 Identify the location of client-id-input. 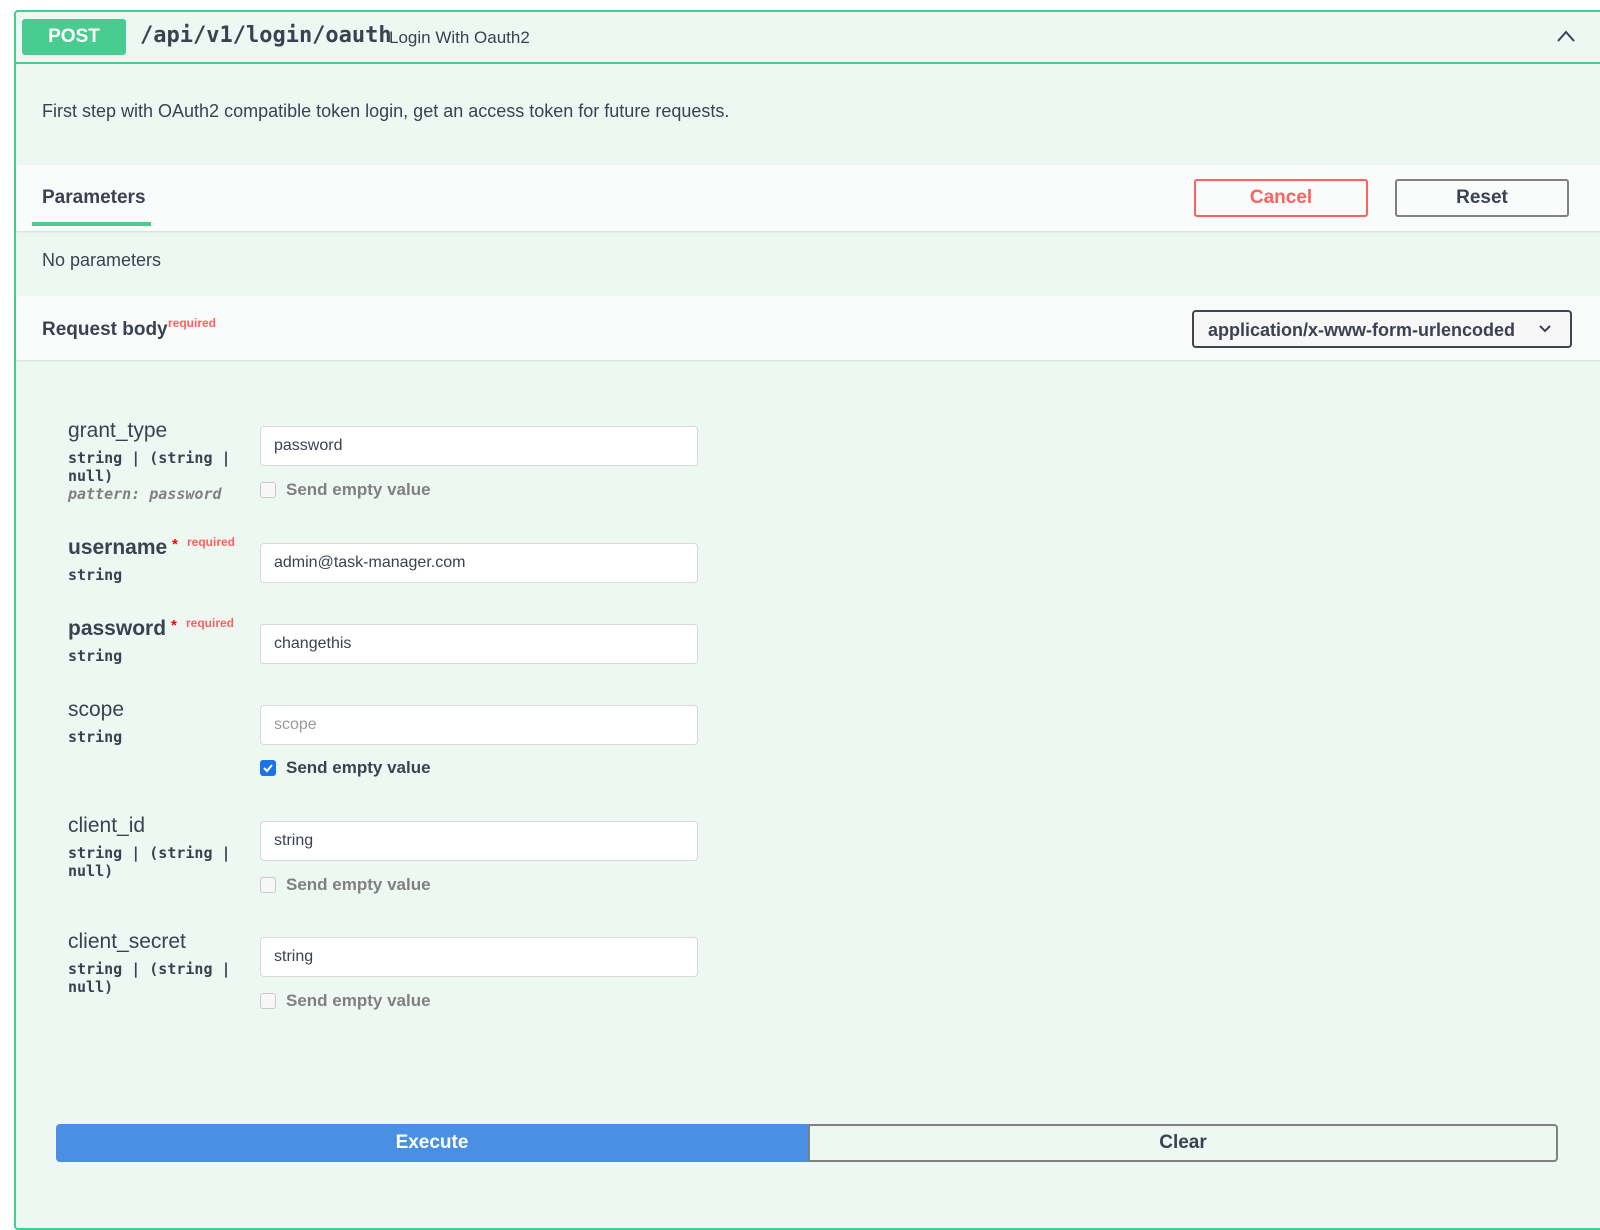
(479, 841).